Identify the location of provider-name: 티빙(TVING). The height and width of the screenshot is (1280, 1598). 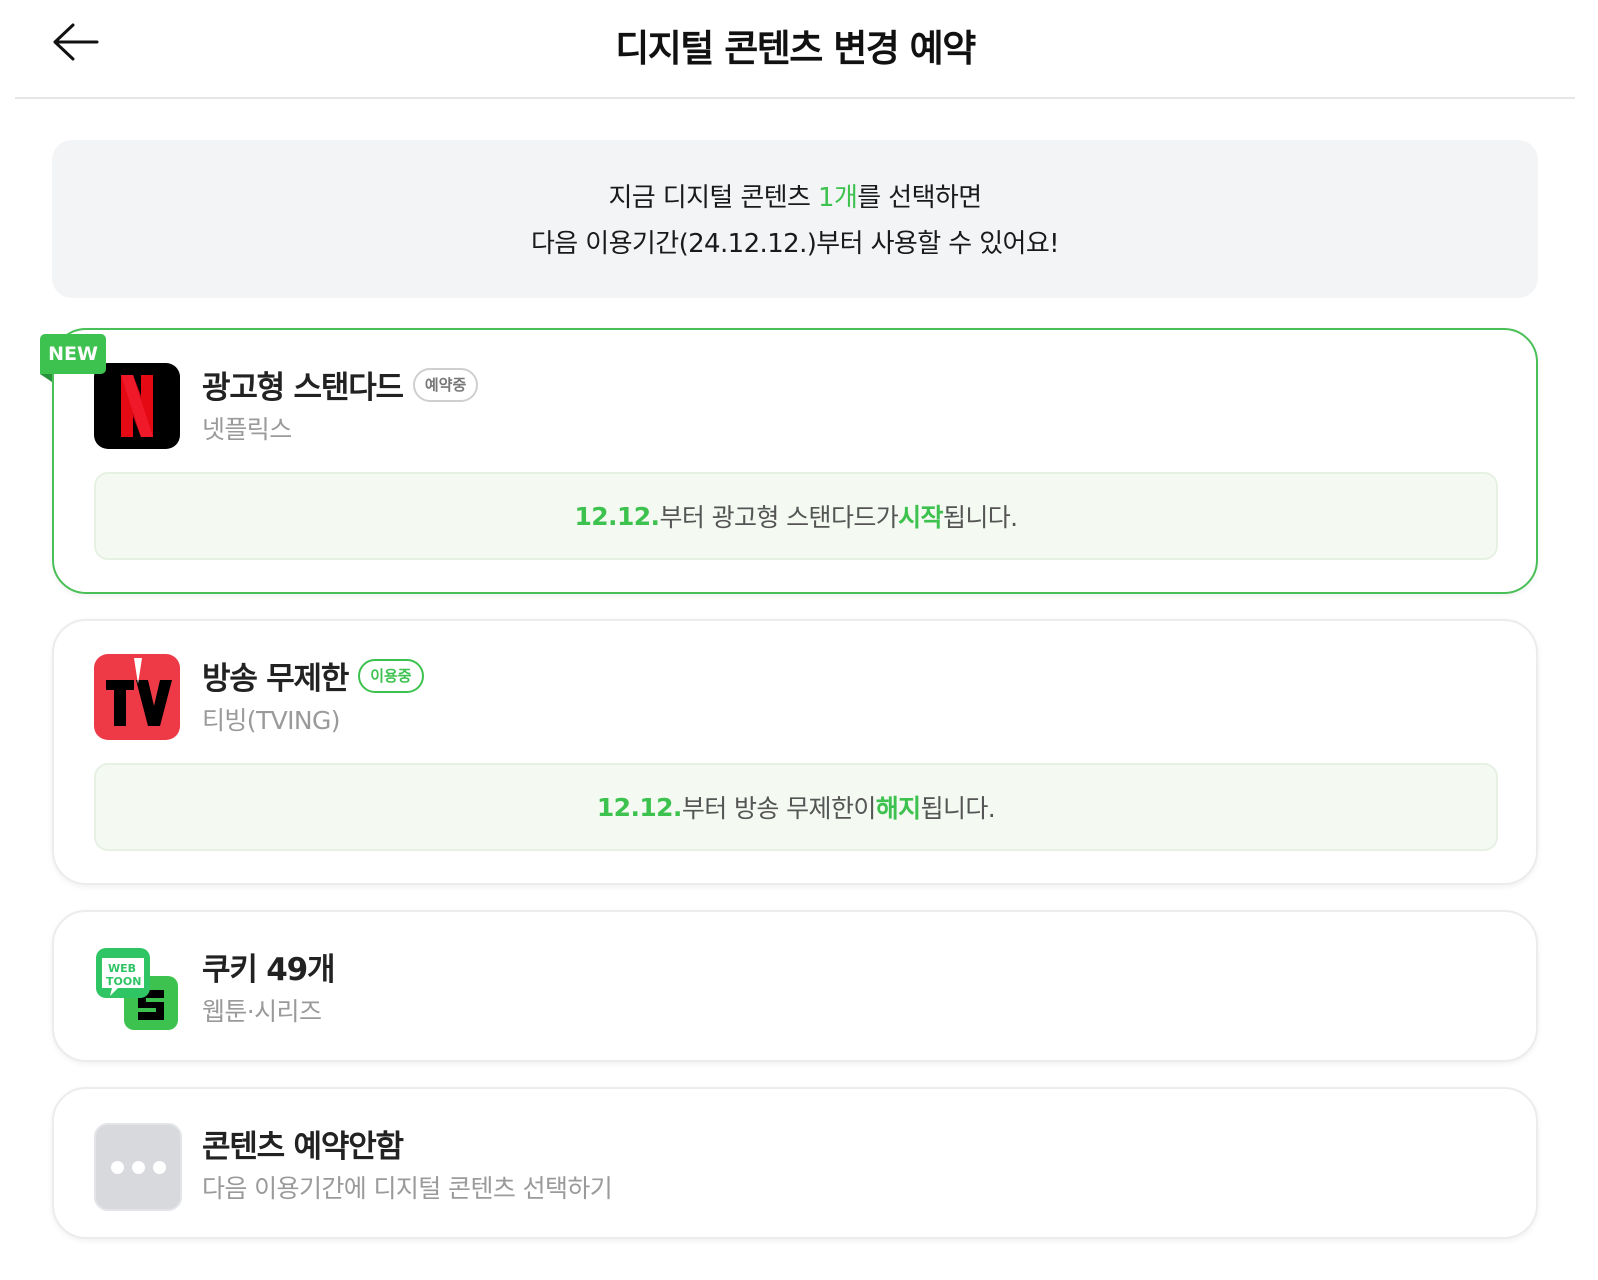
(271, 720).